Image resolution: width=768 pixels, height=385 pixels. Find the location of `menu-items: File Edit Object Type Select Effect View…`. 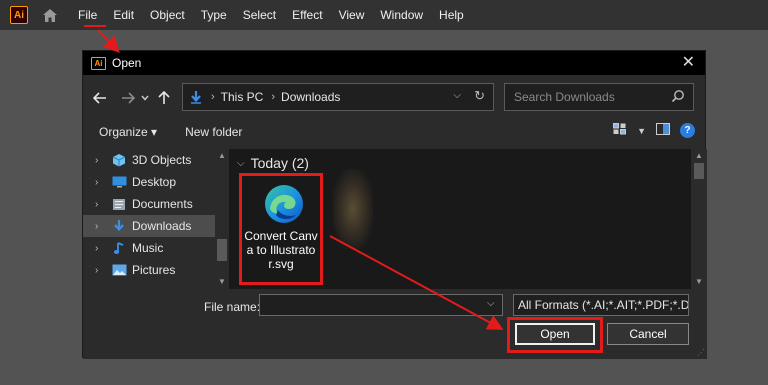

menu-items: File Edit Object Type Select Effect View… is located at coordinates (273, 15).